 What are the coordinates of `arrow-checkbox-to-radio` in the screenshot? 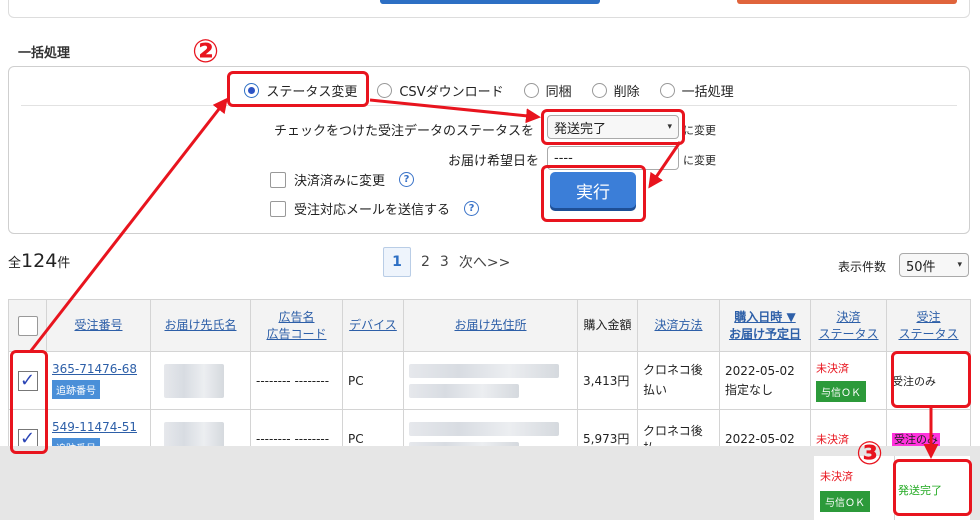 It's located at (128, 225).